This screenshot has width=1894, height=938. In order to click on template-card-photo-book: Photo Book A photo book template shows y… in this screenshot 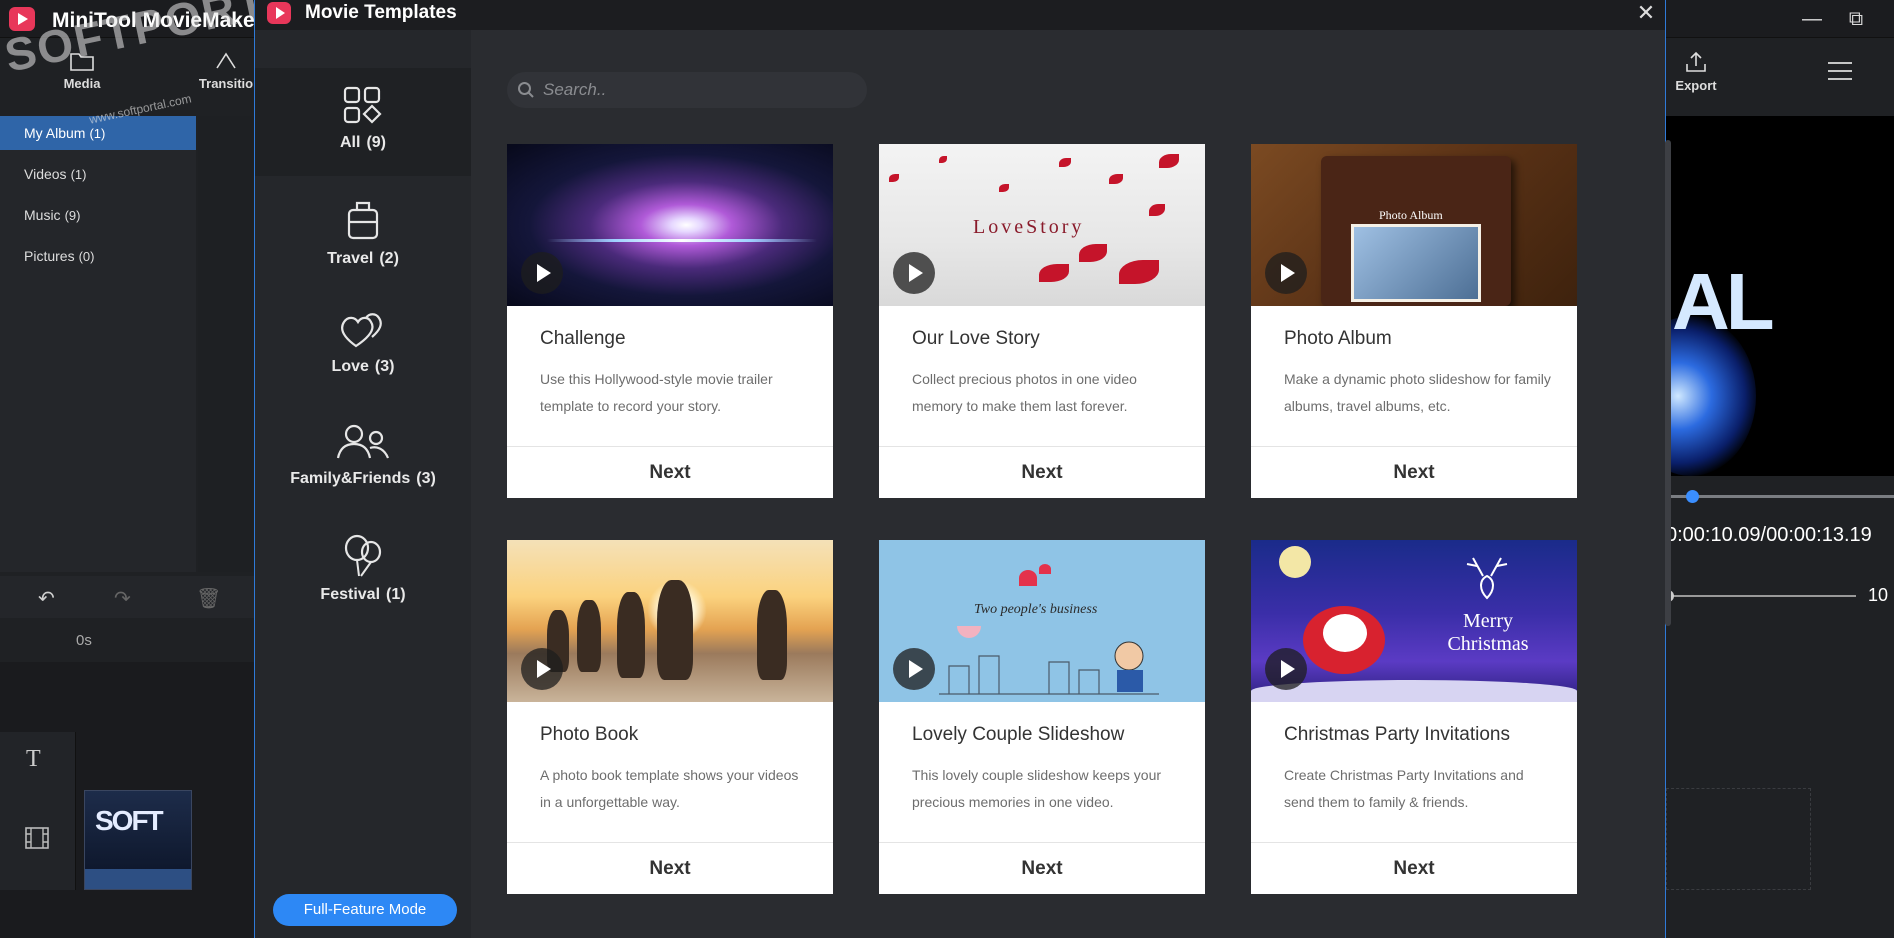, I will do `click(670, 717)`.